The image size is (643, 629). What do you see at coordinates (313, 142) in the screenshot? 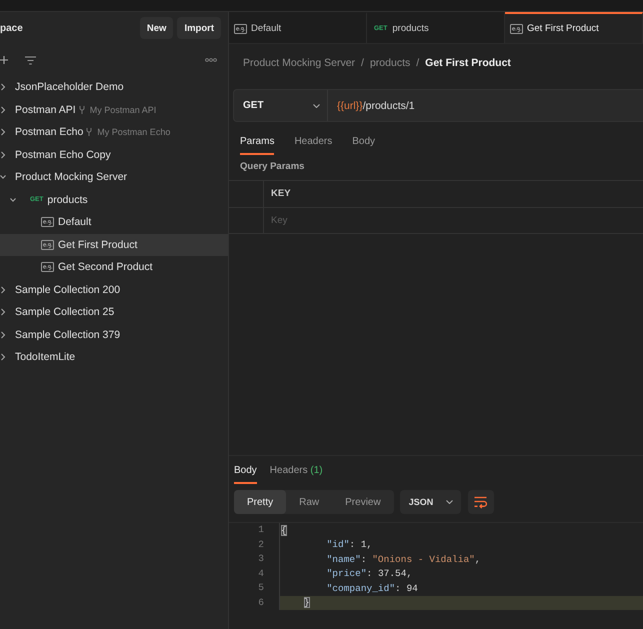
I see `request-tab: Headers` at bounding box center [313, 142].